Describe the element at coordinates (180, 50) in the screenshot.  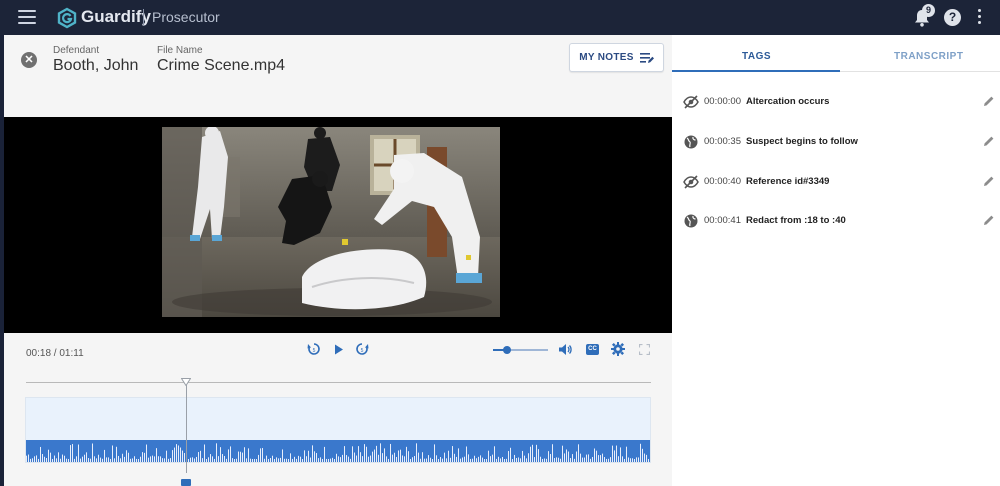
I see `file-name-label: File Name` at that location.